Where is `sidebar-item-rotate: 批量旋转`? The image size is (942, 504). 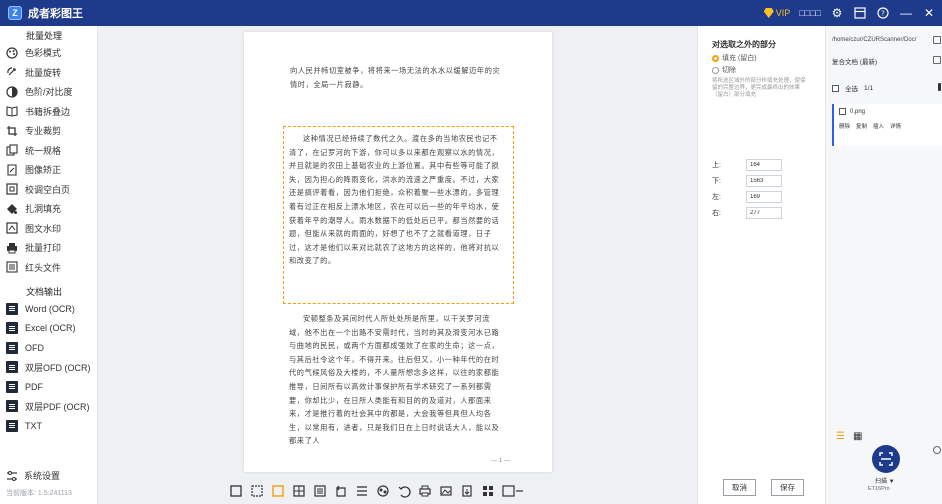
sidebar-item-rotate: 批量旋转 is located at coordinates (48, 73).